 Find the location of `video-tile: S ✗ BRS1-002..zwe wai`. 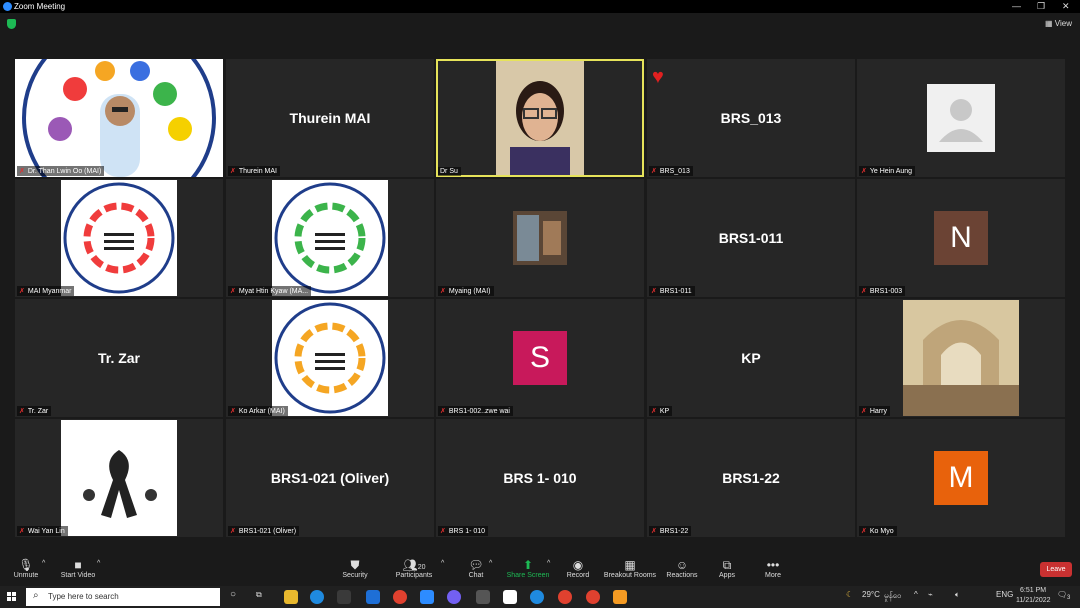

video-tile: S ✗ BRS1-002..zwe wai is located at coordinates (540, 358).